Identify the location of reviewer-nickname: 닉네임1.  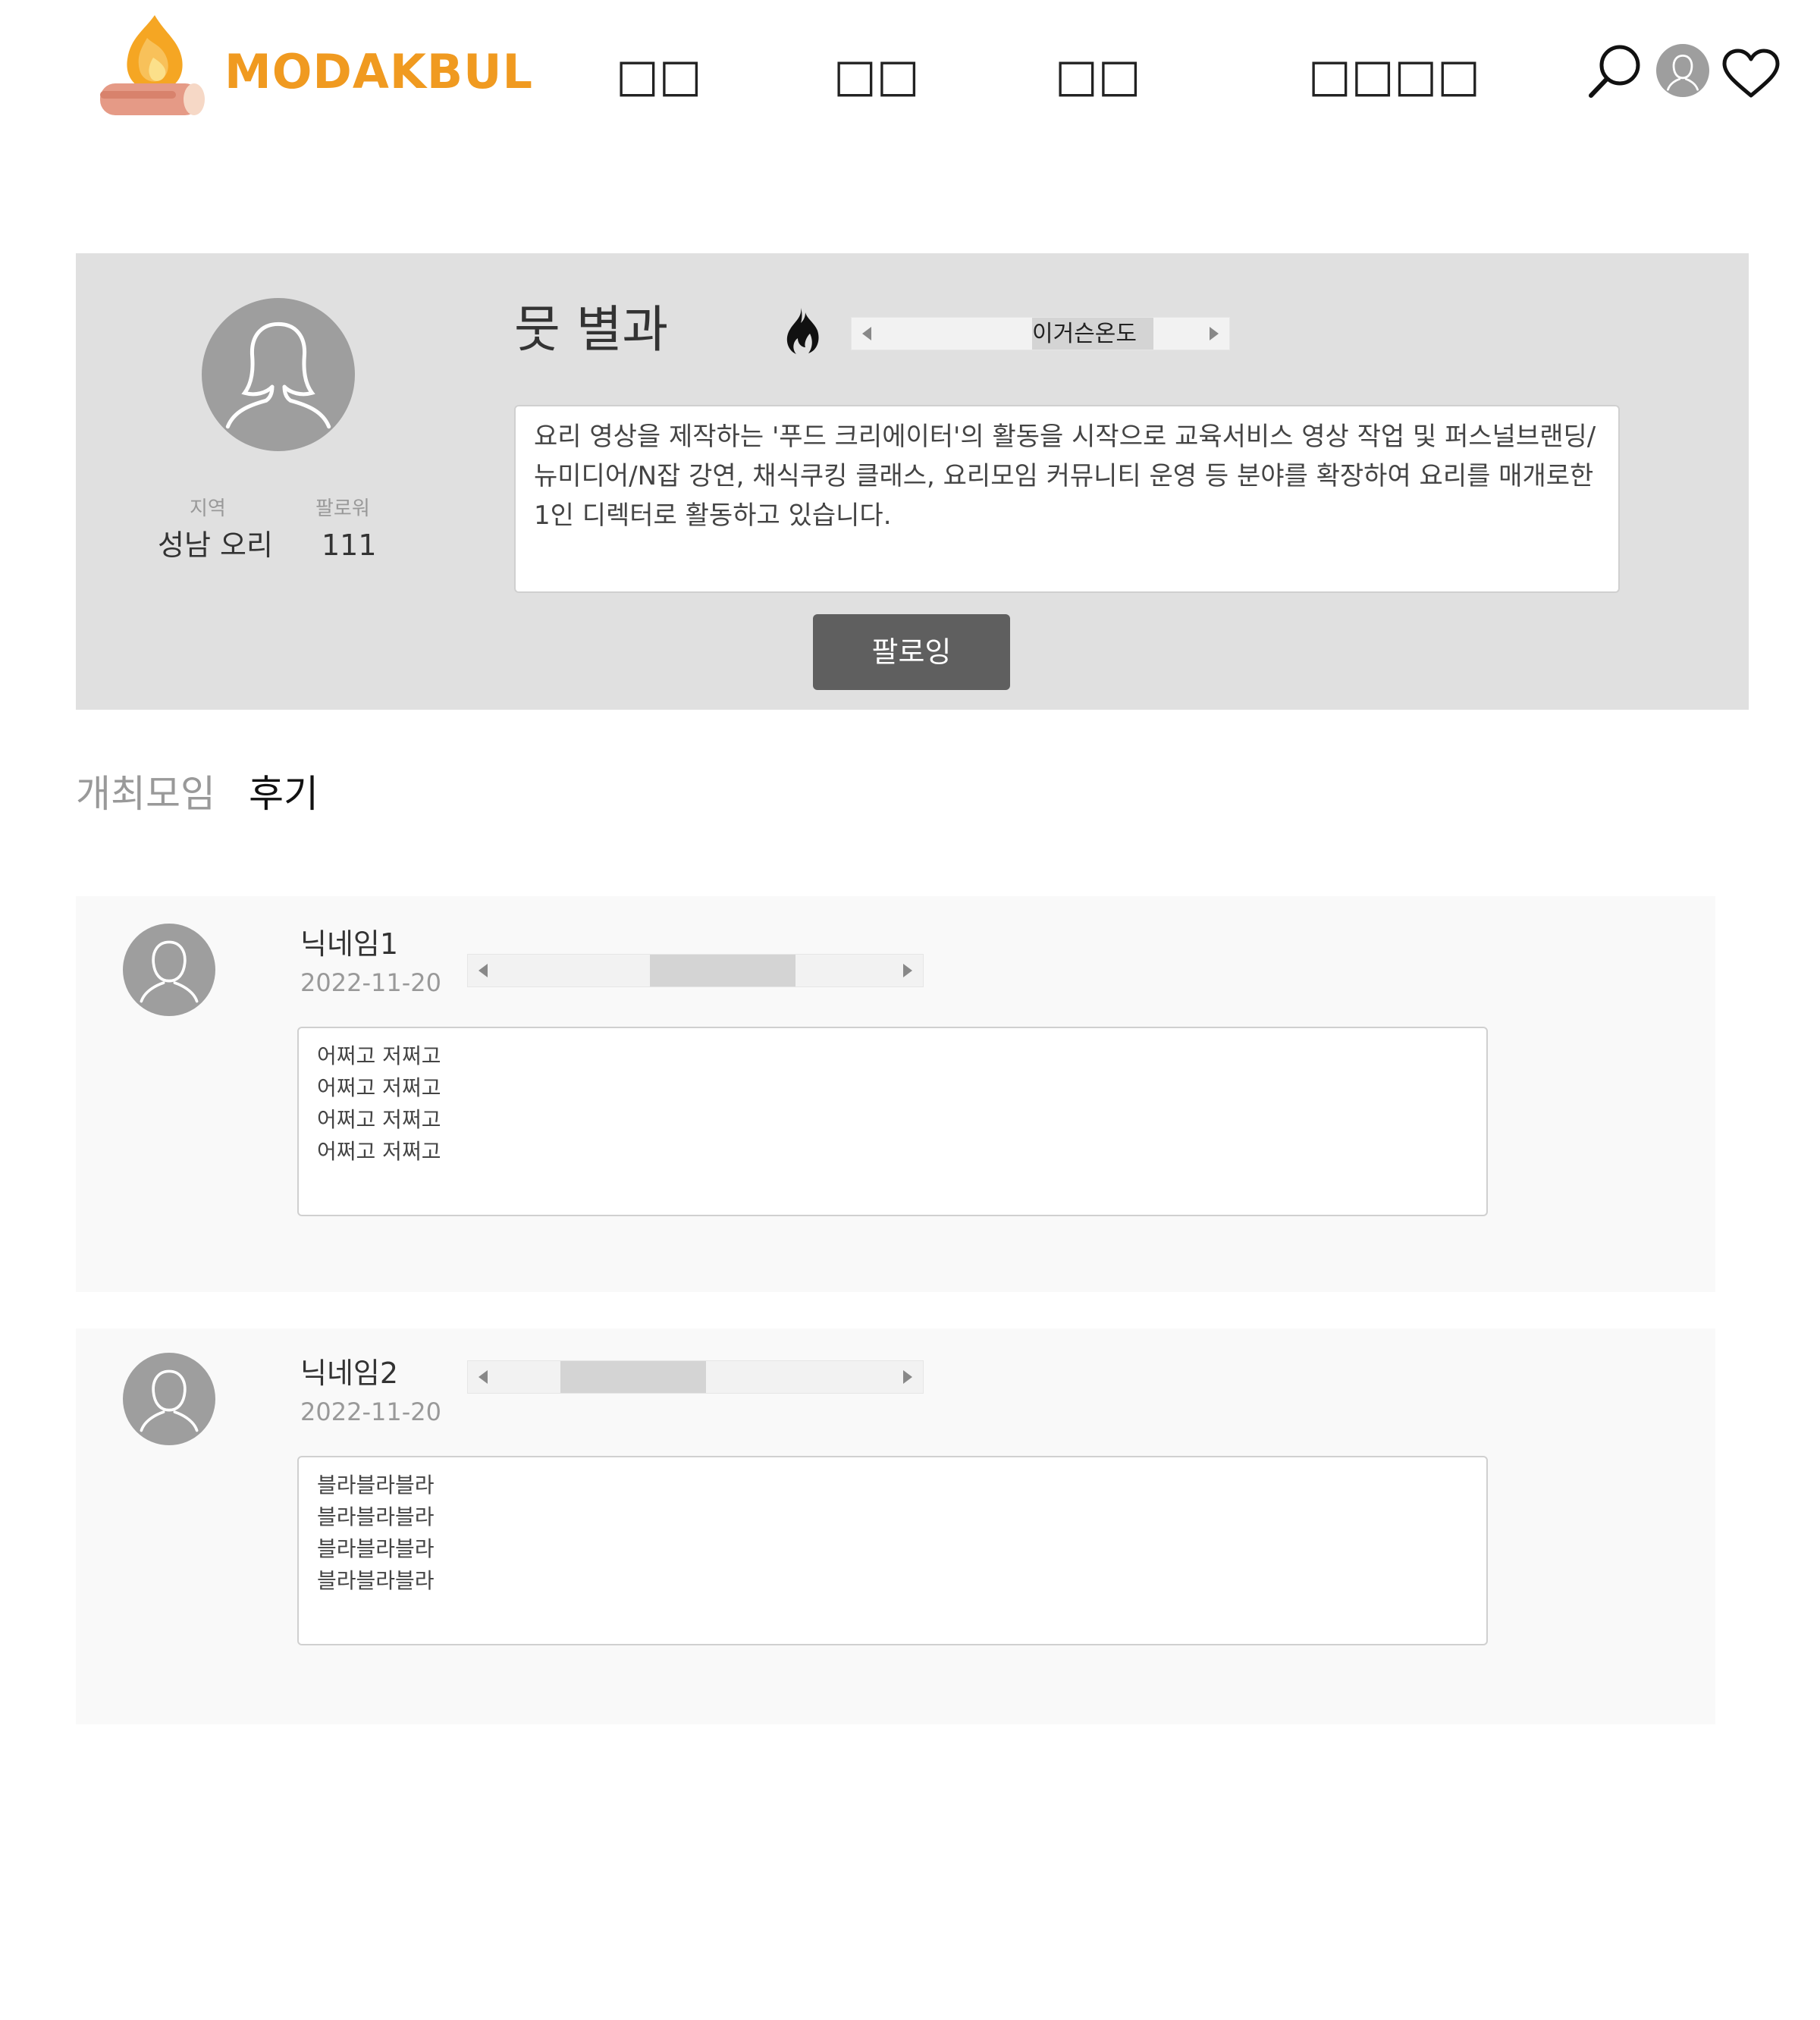
(349, 944).